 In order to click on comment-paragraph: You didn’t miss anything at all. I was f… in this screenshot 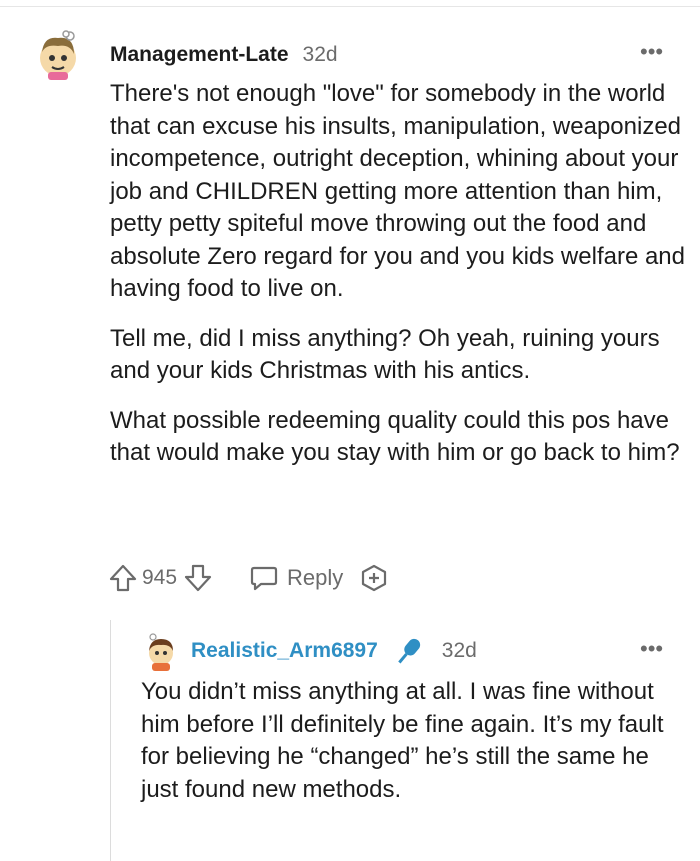, I will do `click(402, 740)`.